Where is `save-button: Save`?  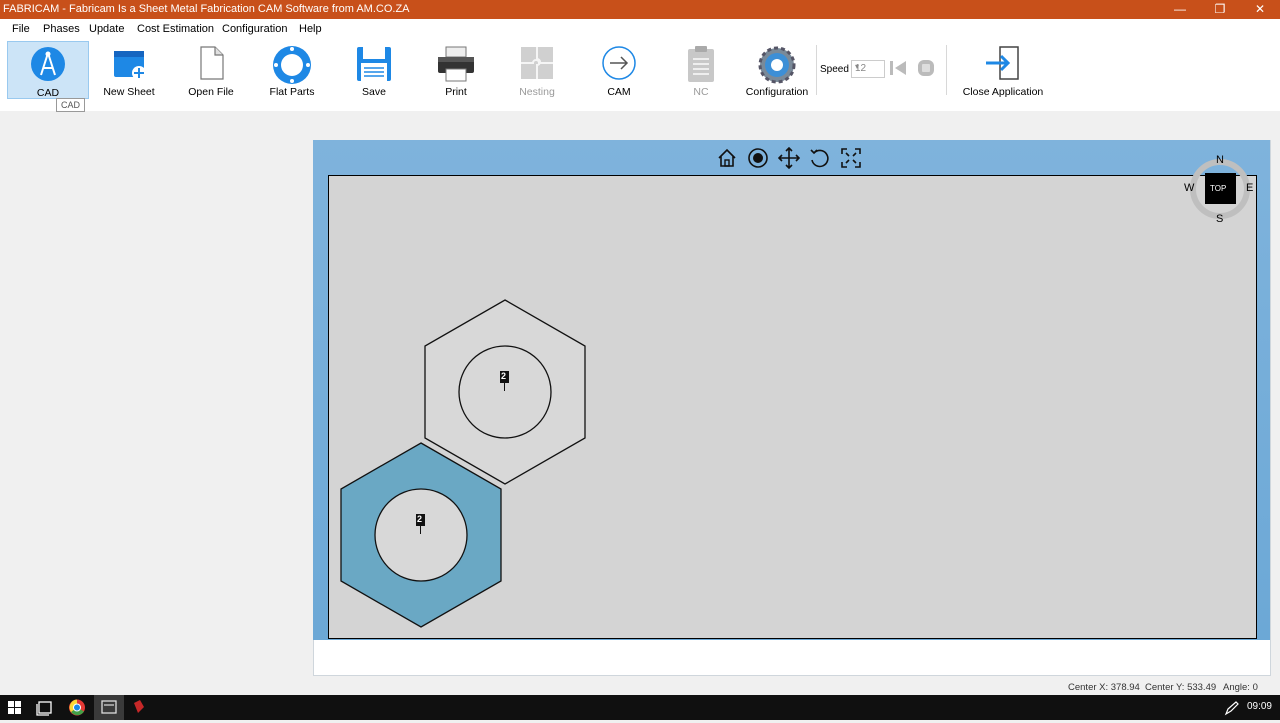 save-button: Save is located at coordinates (374, 69).